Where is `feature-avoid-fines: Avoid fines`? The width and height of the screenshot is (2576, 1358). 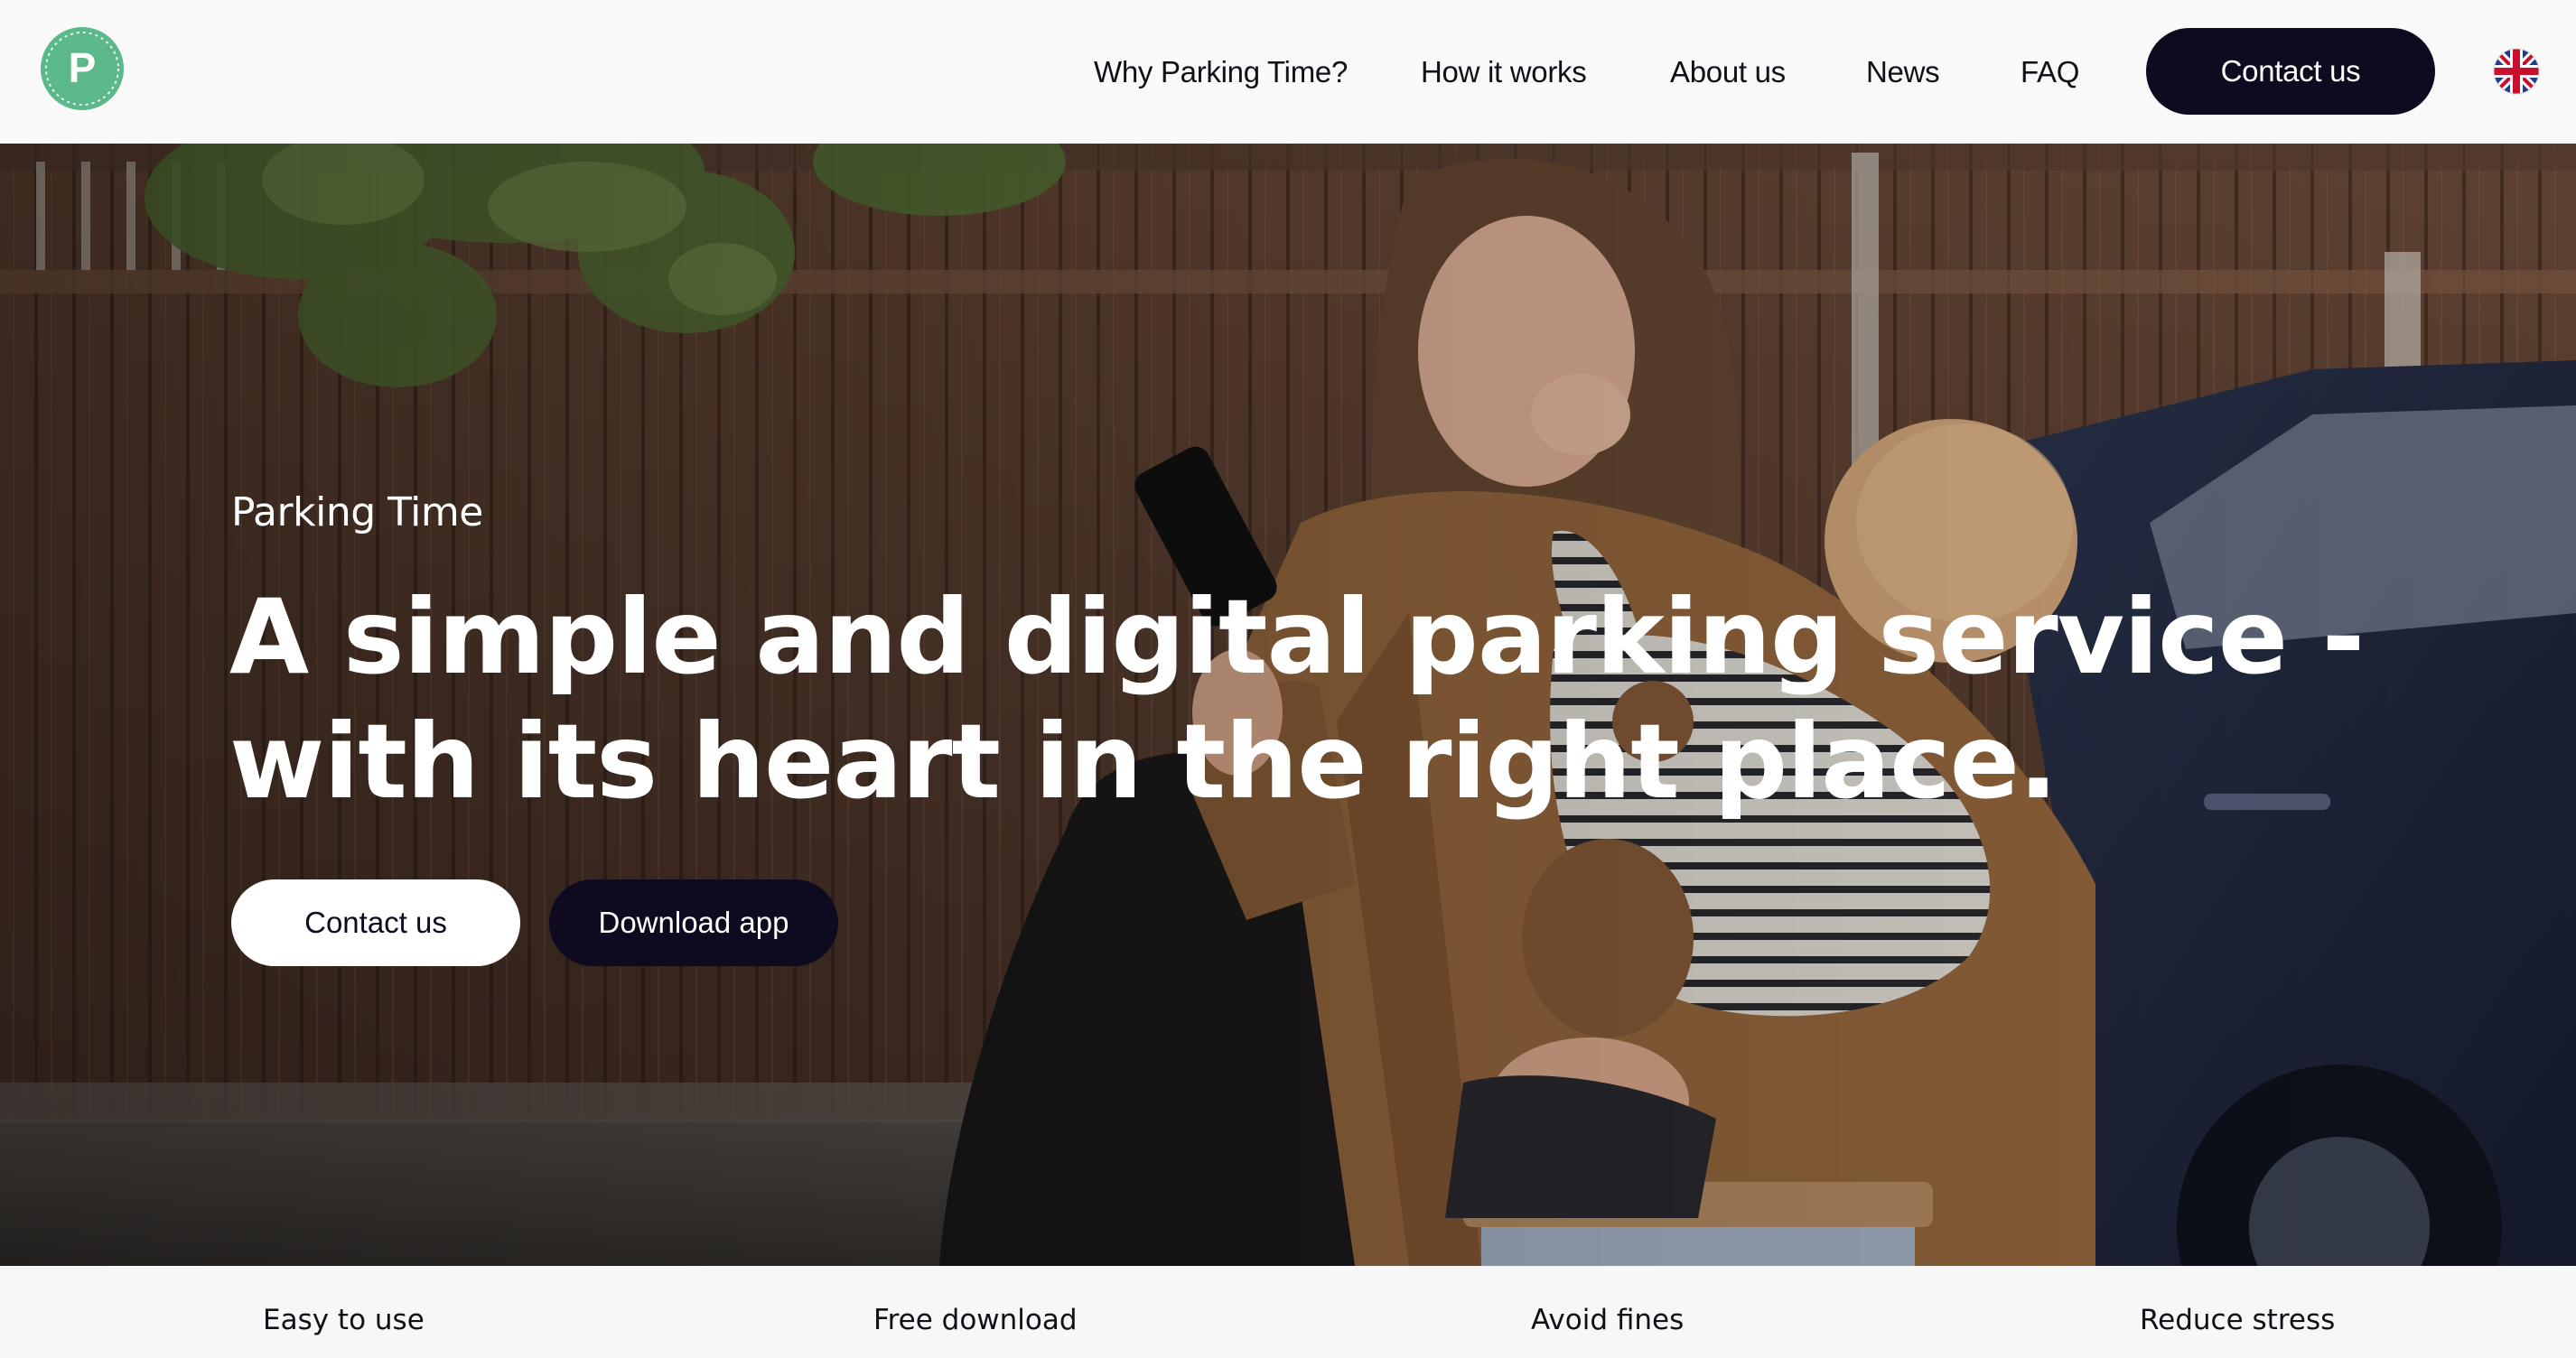 feature-avoid-fines: Avoid fines is located at coordinates (1608, 1320).